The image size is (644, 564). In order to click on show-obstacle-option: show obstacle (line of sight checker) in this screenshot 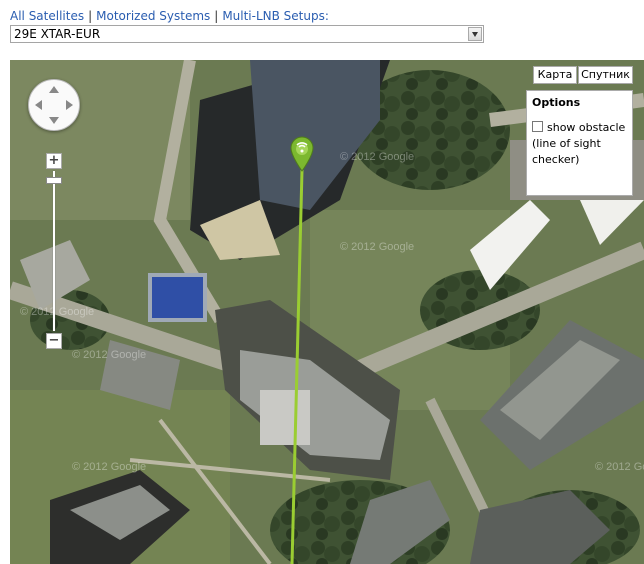, I will do `click(579, 144)`.